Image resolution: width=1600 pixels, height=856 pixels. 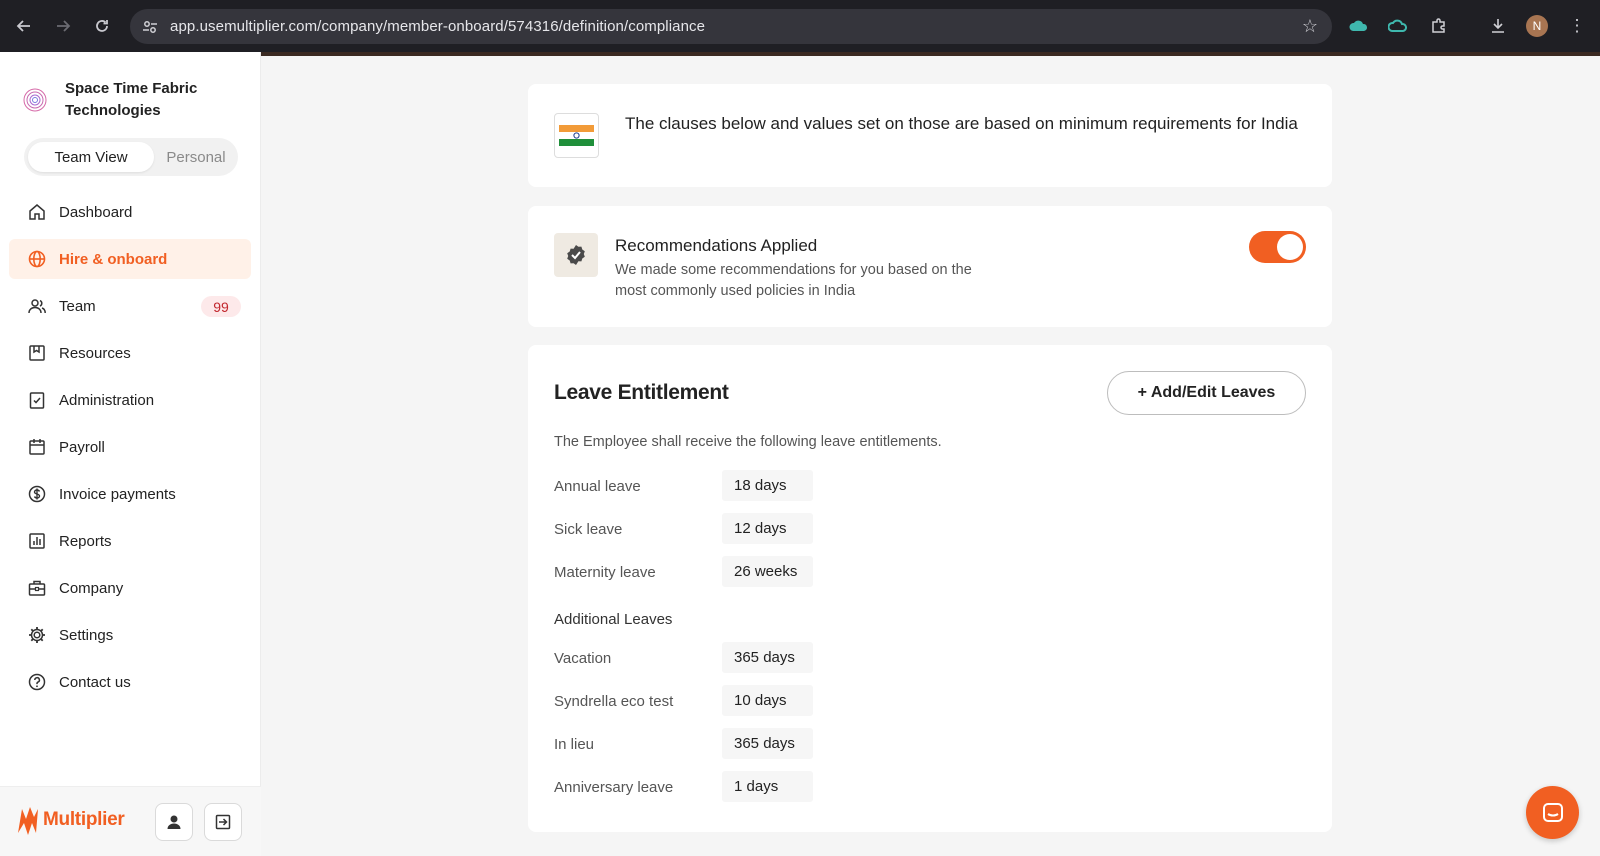 What do you see at coordinates (113, 259) in the screenshot?
I see `sidebar-item-label: Hire & onboard` at bounding box center [113, 259].